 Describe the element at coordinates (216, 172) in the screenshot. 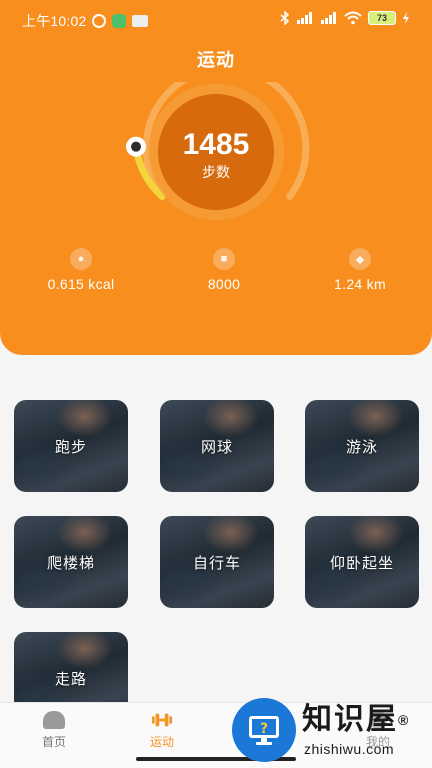

I see `step-label: 步数` at that location.